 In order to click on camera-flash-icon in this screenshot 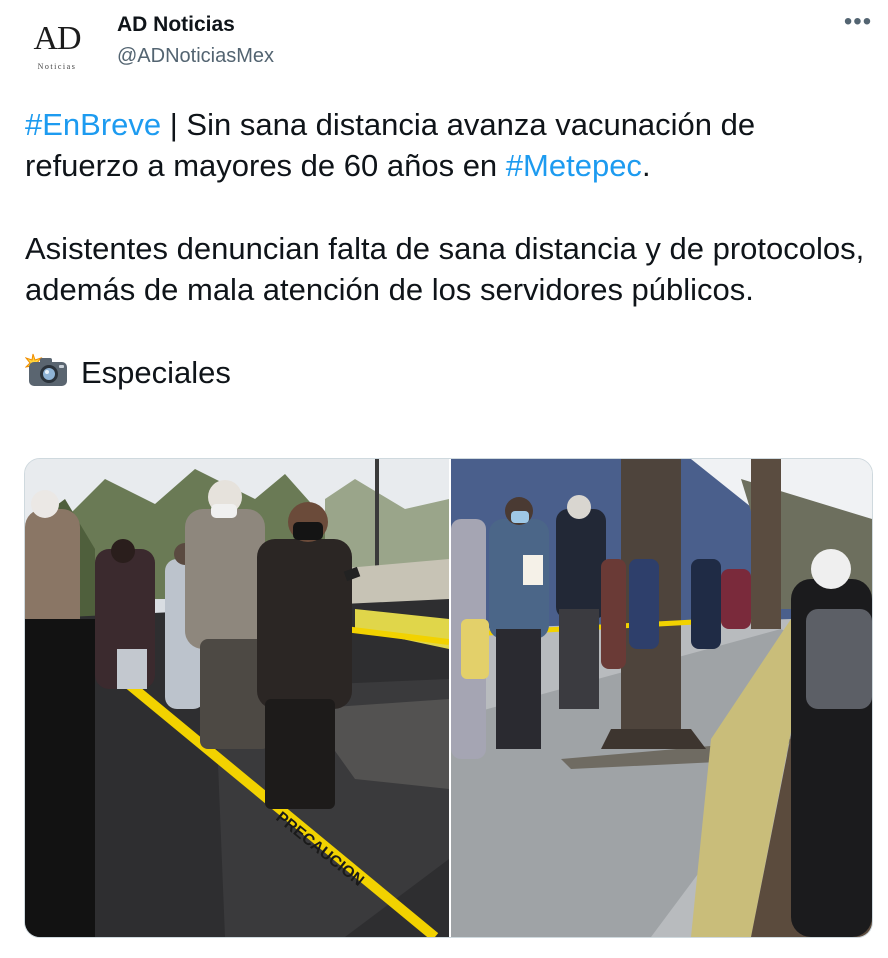, I will do `click(46, 370)`.